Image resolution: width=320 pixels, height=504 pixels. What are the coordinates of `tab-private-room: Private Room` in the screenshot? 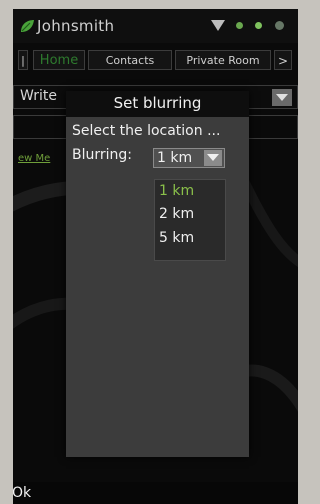 It's located at (223, 60).